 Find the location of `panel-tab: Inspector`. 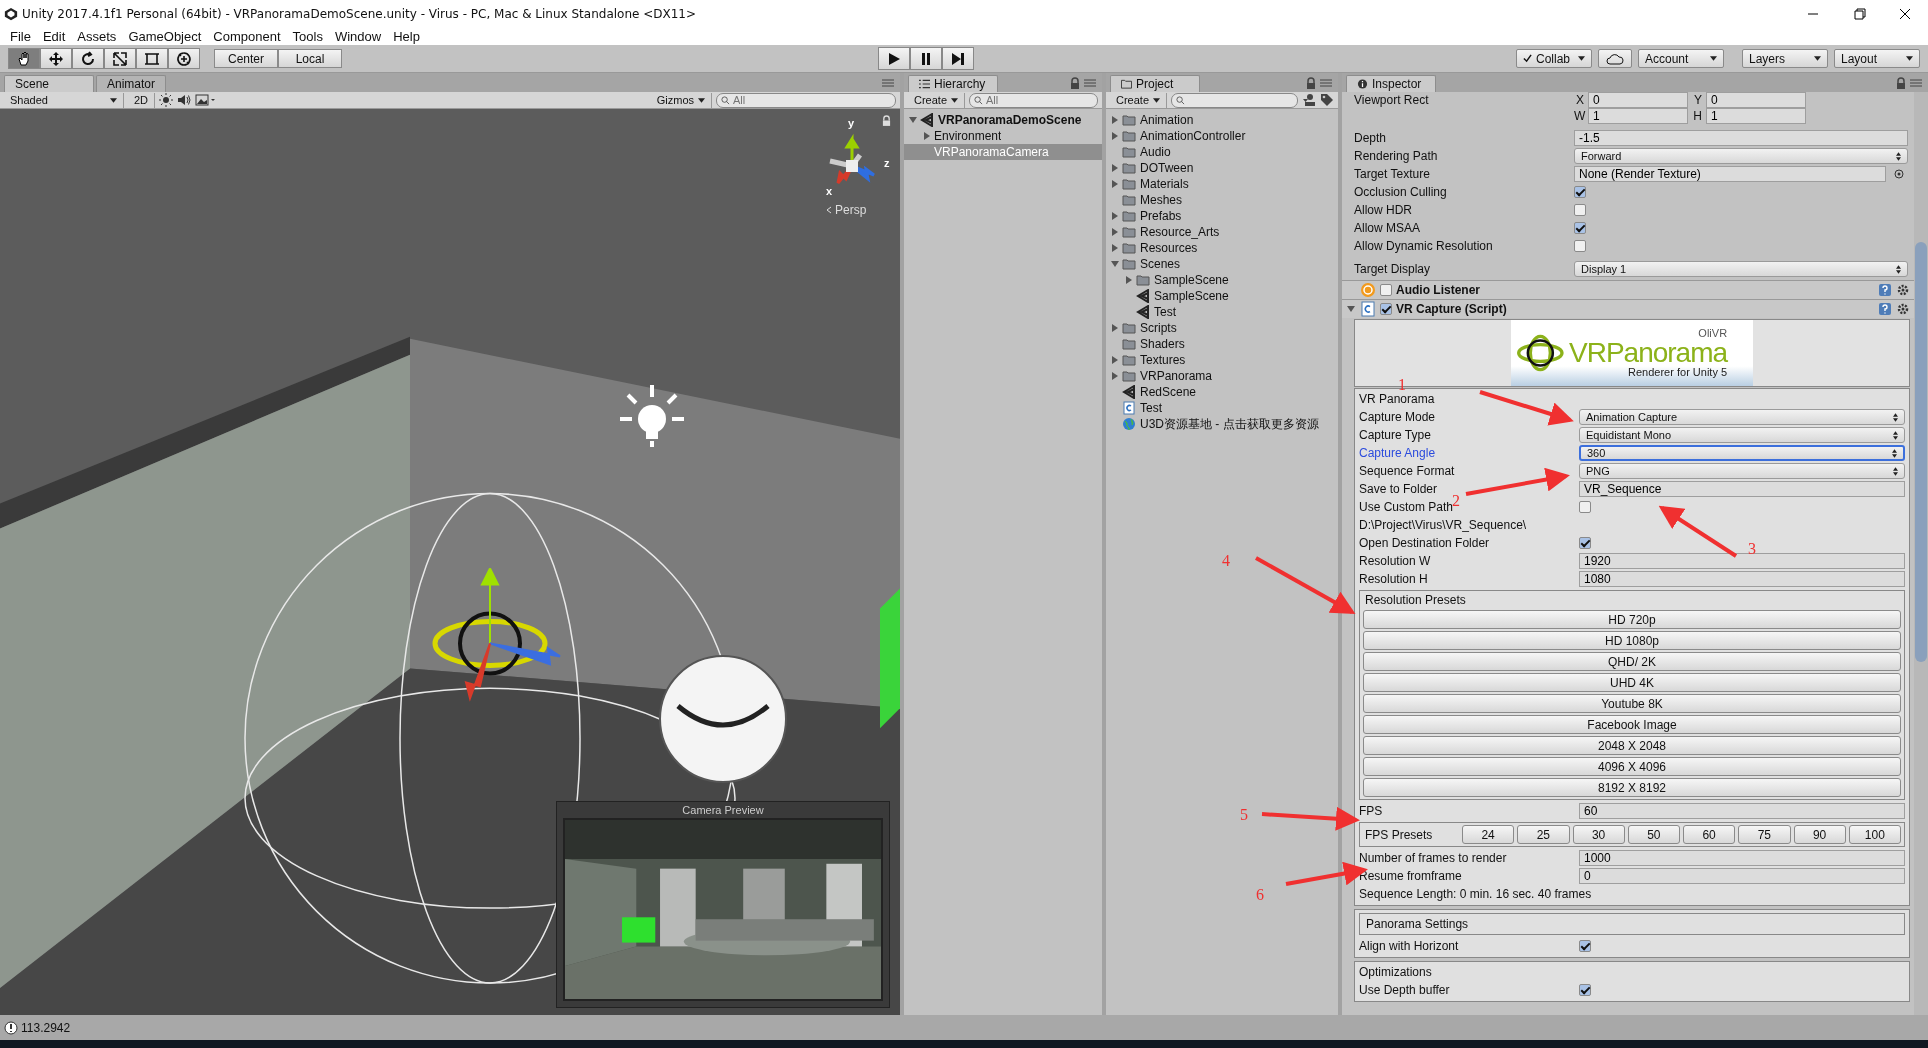

panel-tab: Inspector is located at coordinates (1391, 83).